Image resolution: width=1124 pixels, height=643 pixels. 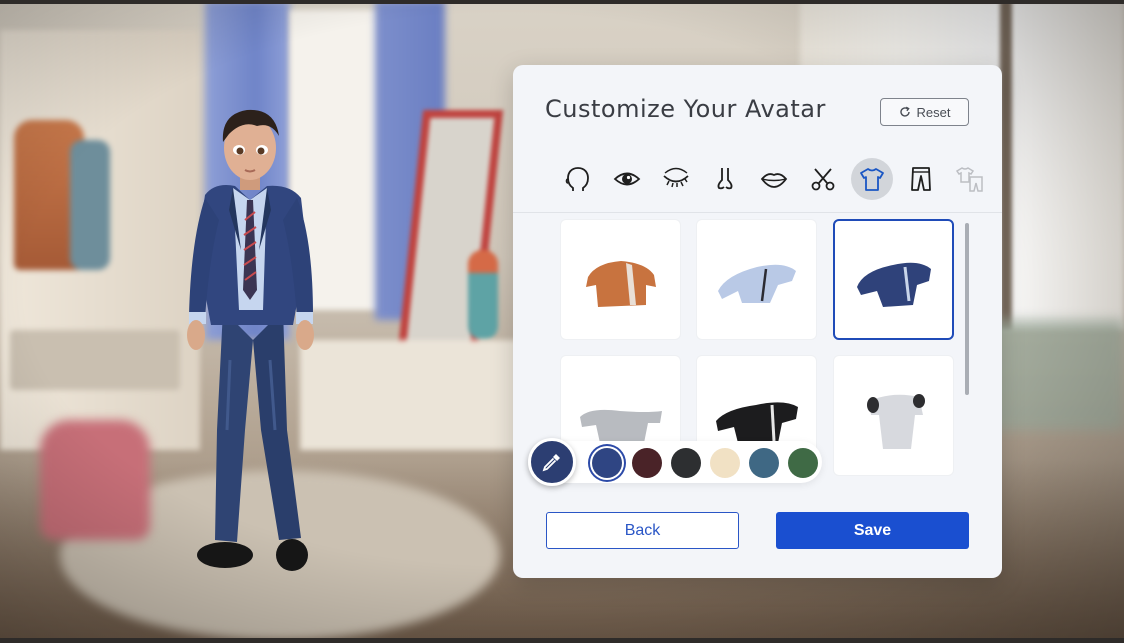 I want to click on save-button: Save, so click(x=872, y=530).